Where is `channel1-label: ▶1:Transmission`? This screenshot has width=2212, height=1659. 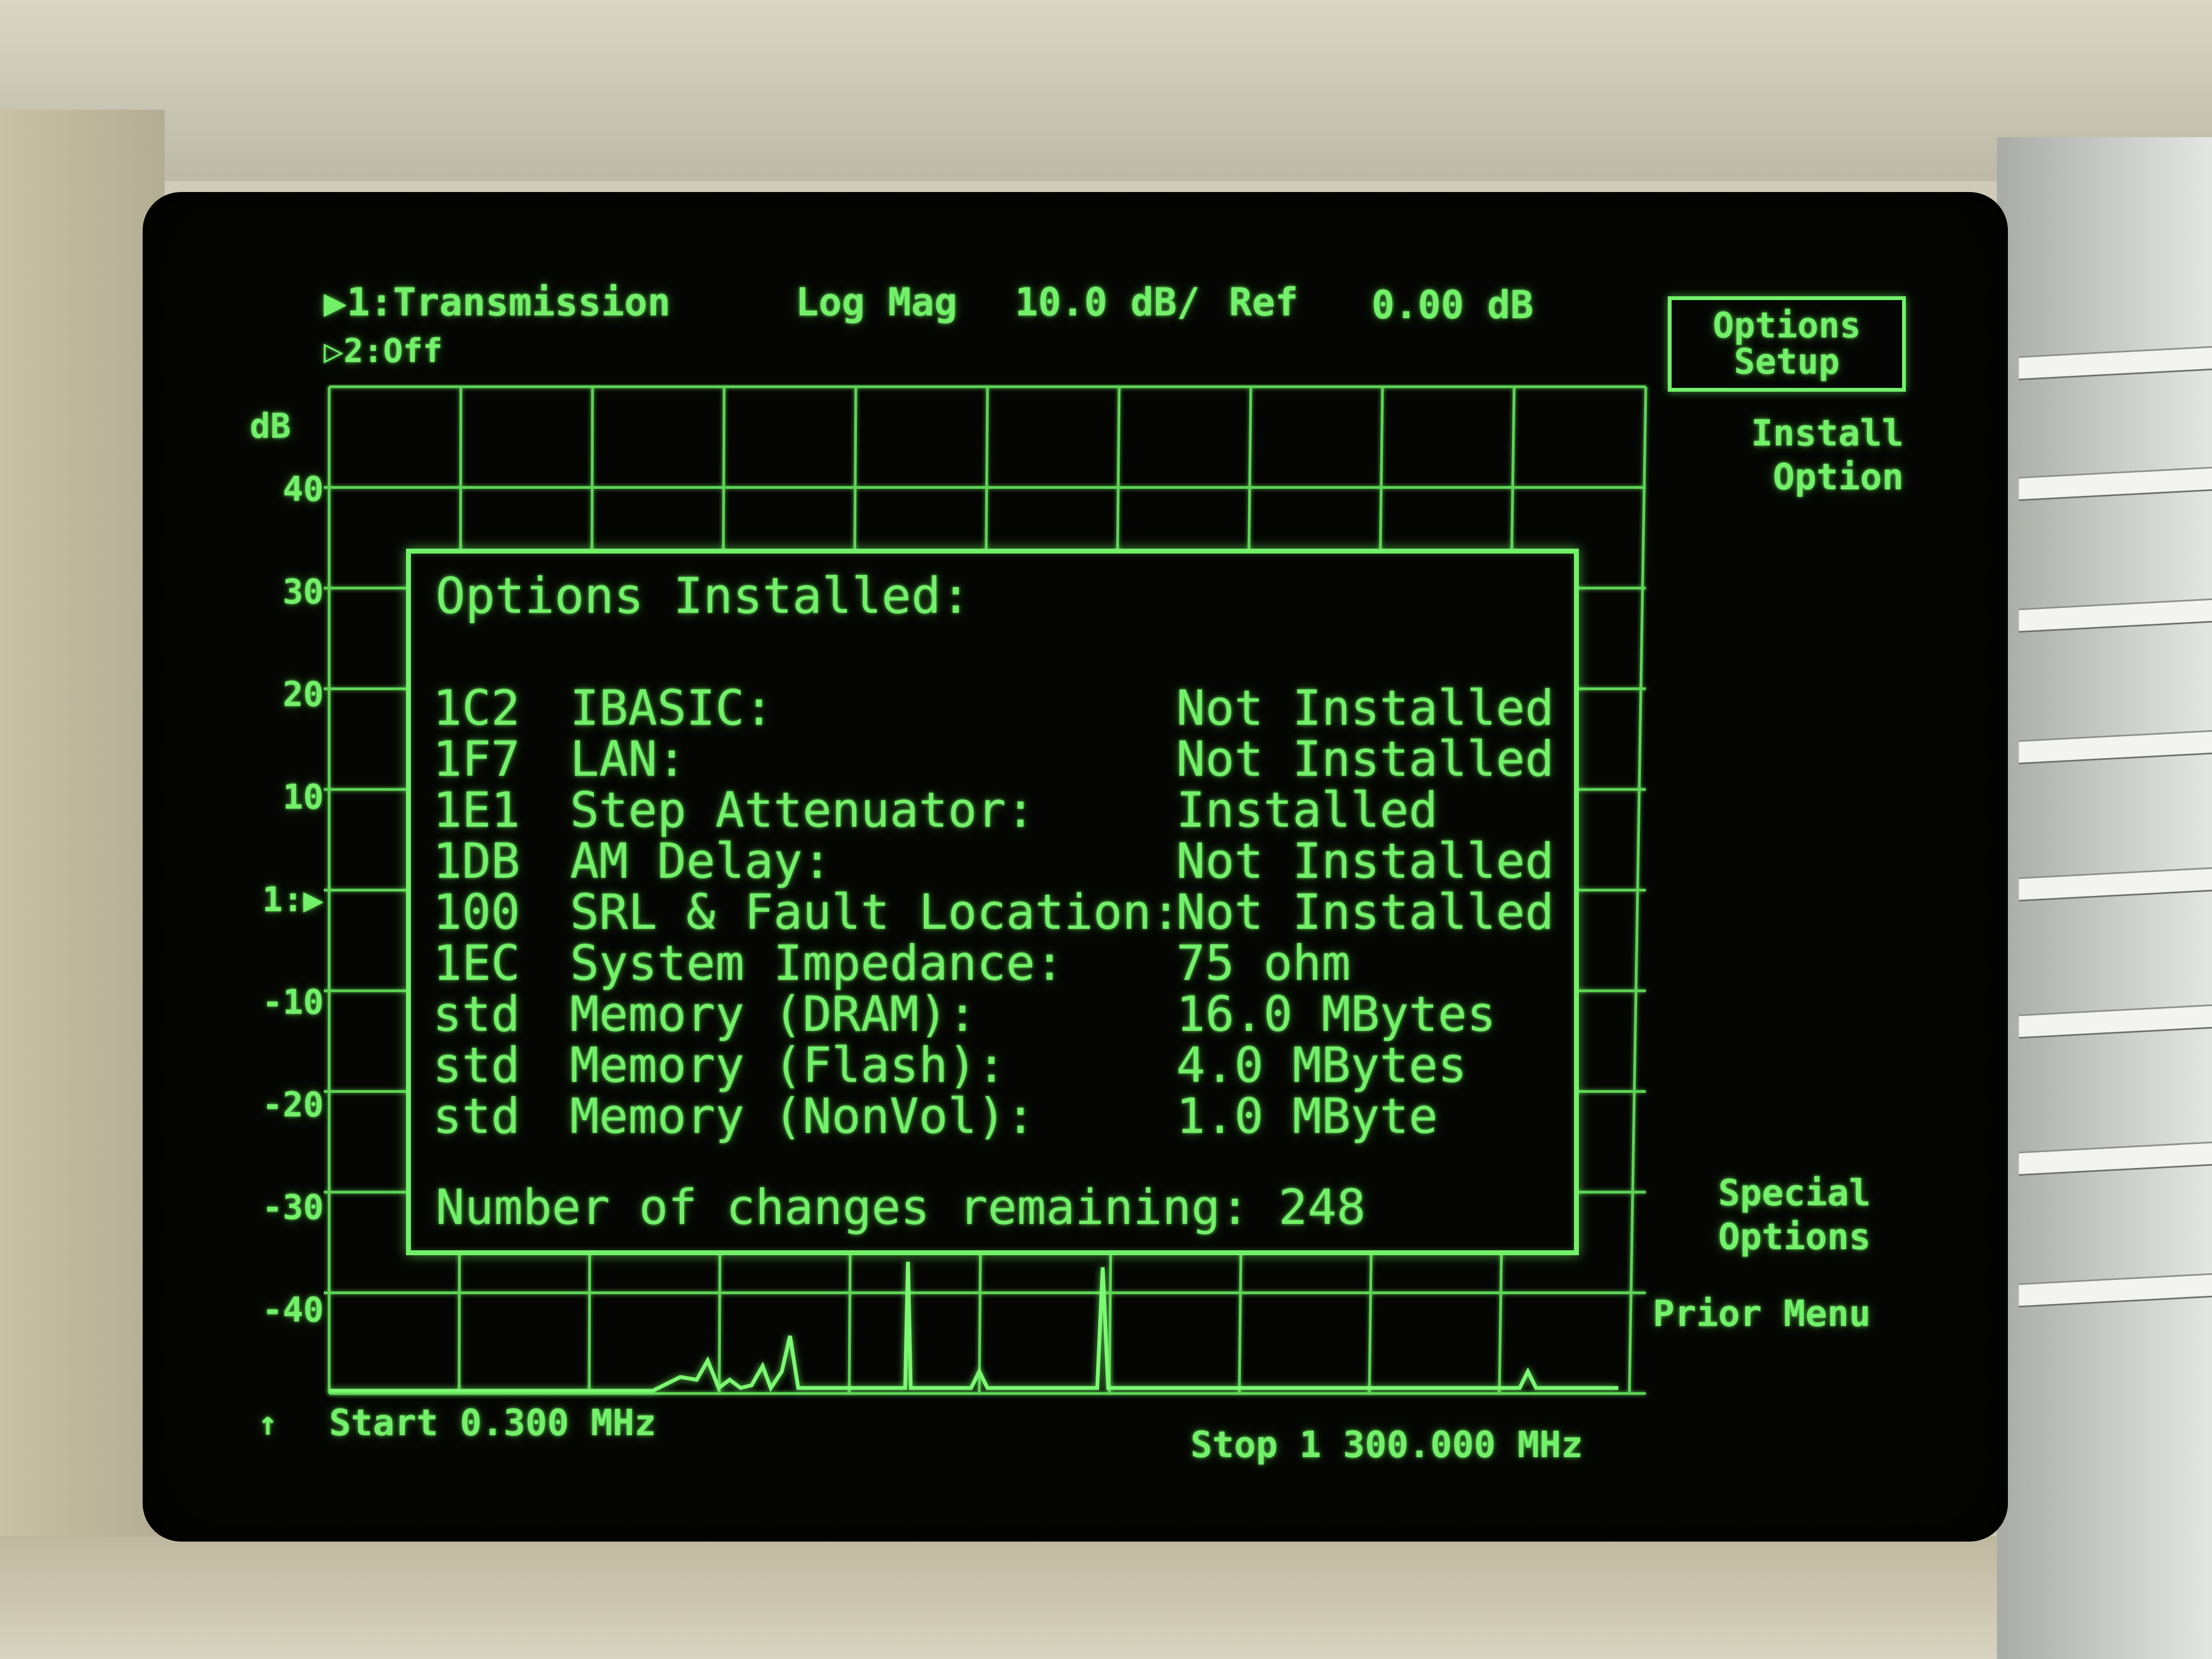
channel1-label: ▶1:Transmission is located at coordinates (497, 302).